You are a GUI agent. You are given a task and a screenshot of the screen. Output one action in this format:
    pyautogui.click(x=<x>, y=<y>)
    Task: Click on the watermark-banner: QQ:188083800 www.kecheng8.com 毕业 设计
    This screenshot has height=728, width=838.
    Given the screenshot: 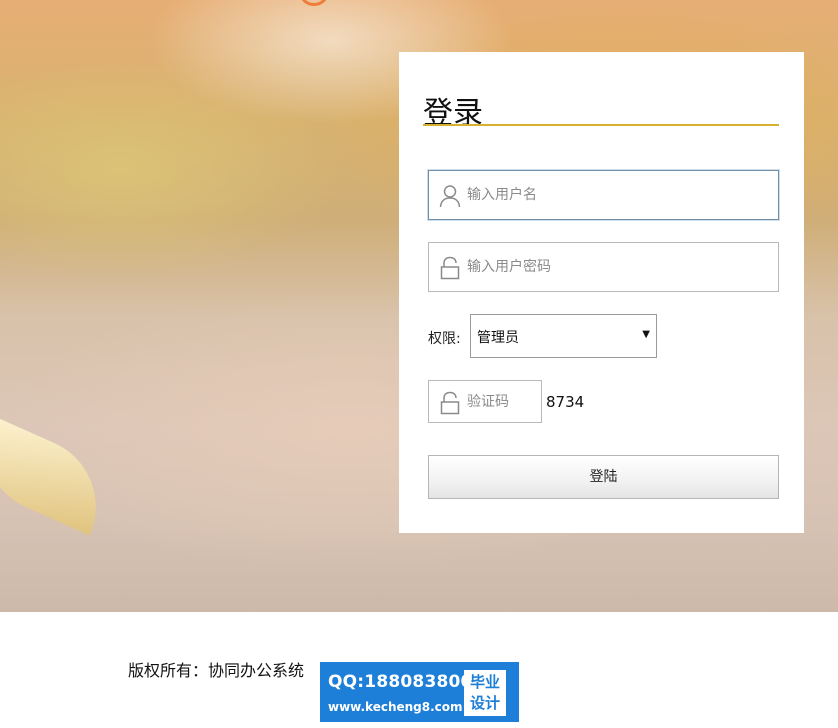 What is the action you would take?
    pyautogui.click(x=419, y=692)
    